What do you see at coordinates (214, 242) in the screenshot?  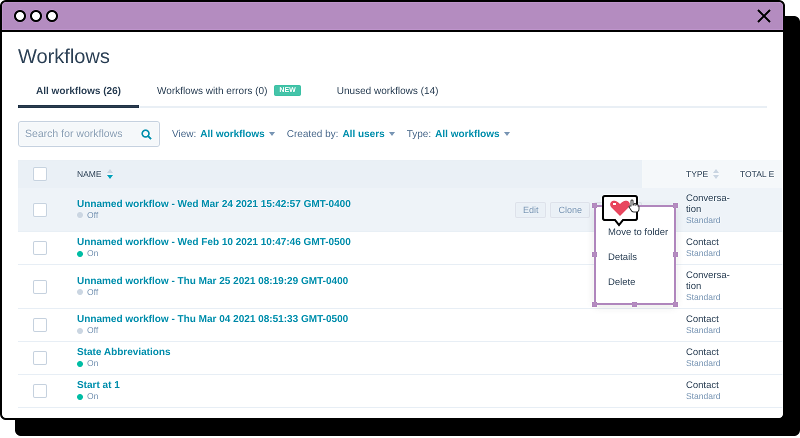 I see `workflow-link: Unnamed workflow - Wed Feb 10 2021 10:47:46 GMT-0500` at bounding box center [214, 242].